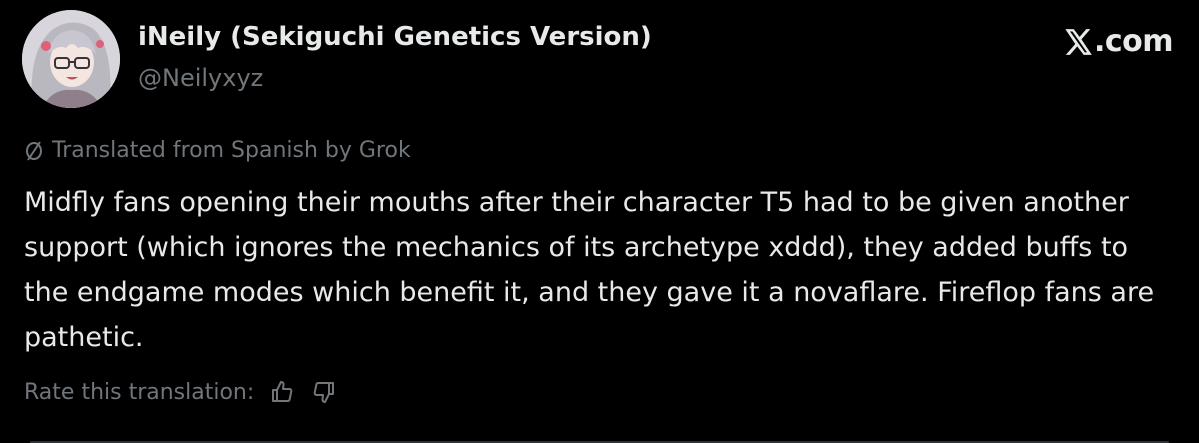 The image size is (1199, 443). I want to click on translation-notice: Translated from Spanish by Grok, so click(217, 150).